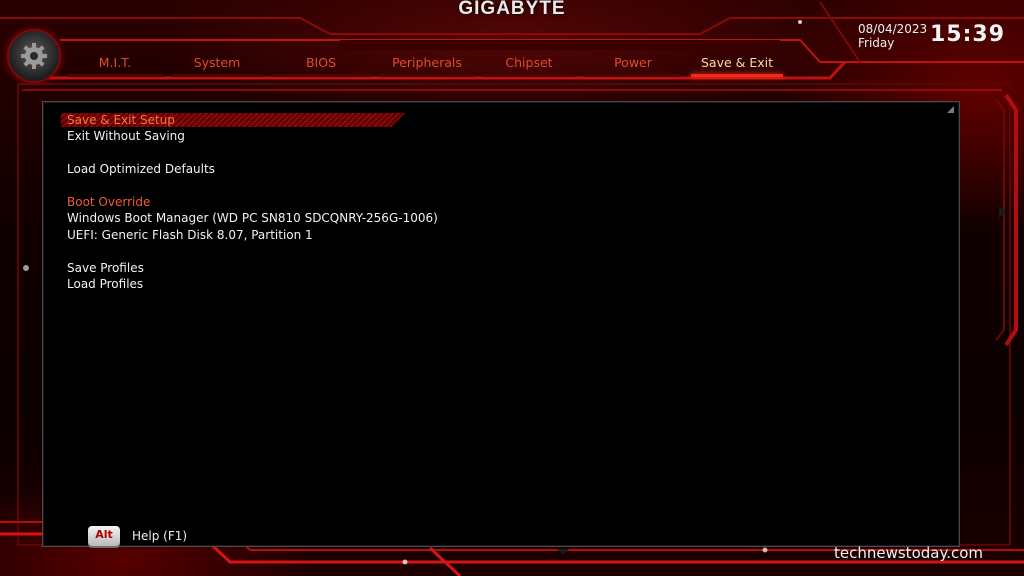 The height and width of the screenshot is (576, 1024). I want to click on save-profiles-item: Save Profiles, so click(105, 268).